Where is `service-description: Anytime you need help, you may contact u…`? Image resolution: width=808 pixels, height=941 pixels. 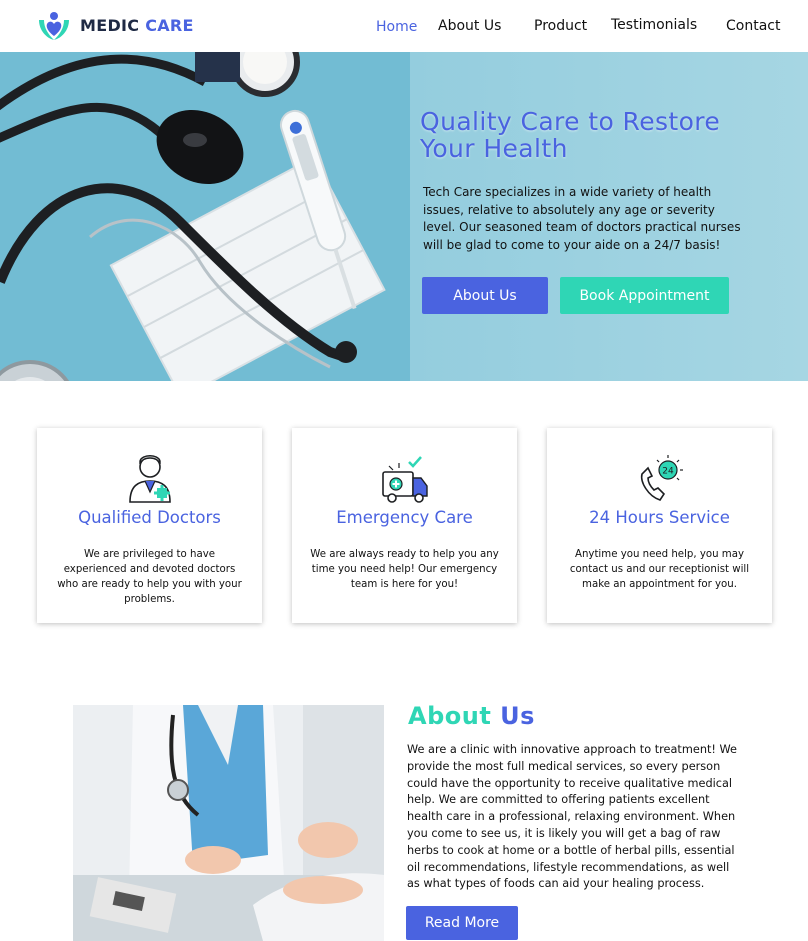 service-description: Anytime you need help, you may contact u… is located at coordinates (659, 569).